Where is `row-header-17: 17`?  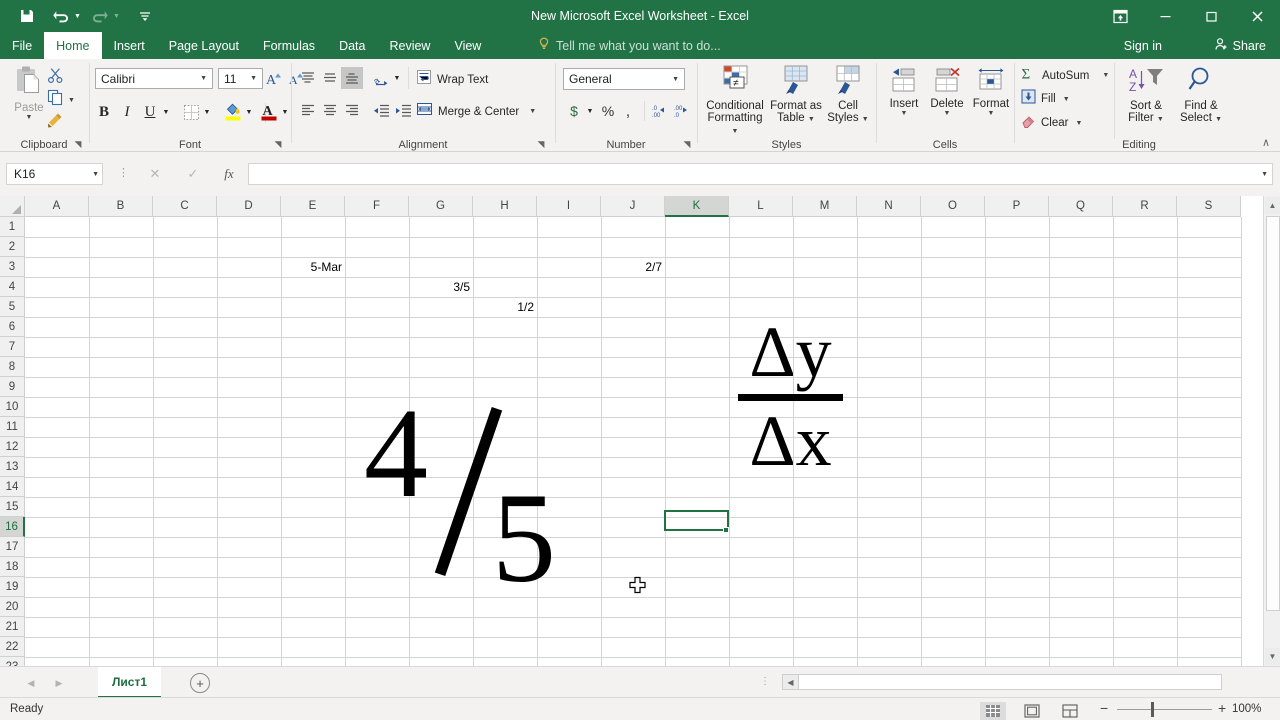 row-header-17: 17 is located at coordinates (12, 547).